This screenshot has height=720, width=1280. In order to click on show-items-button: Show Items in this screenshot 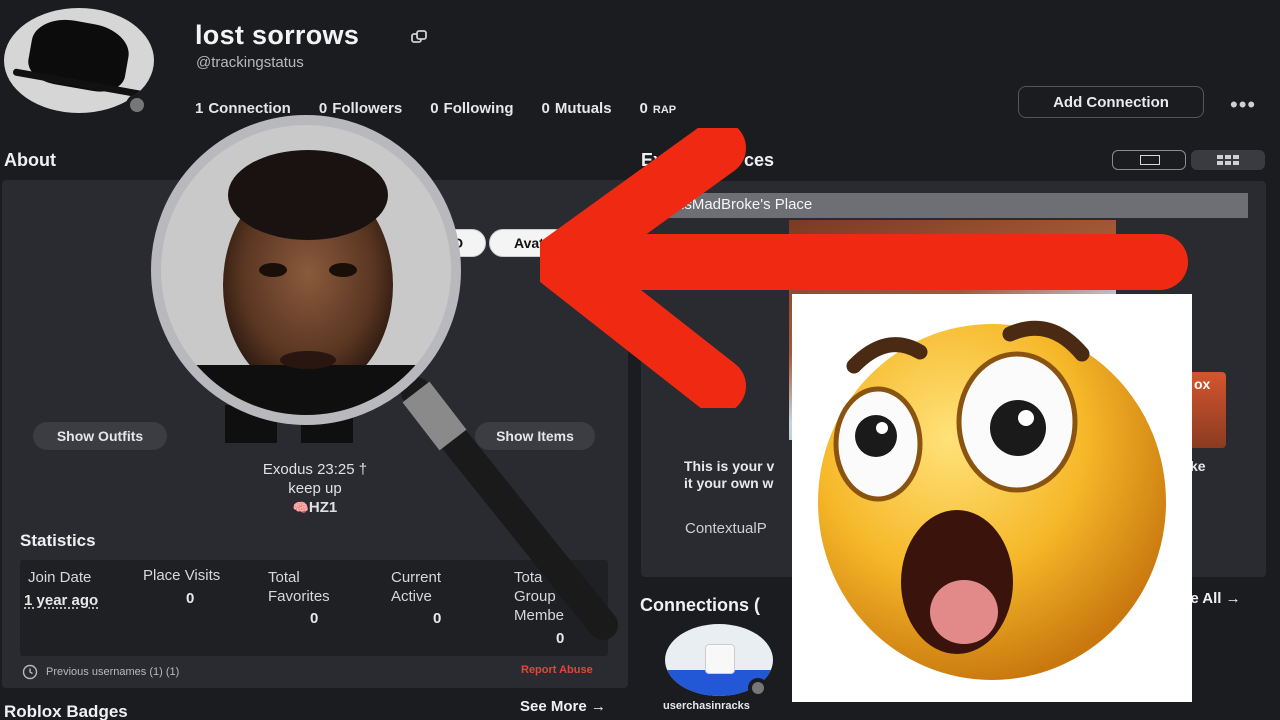, I will do `click(535, 436)`.